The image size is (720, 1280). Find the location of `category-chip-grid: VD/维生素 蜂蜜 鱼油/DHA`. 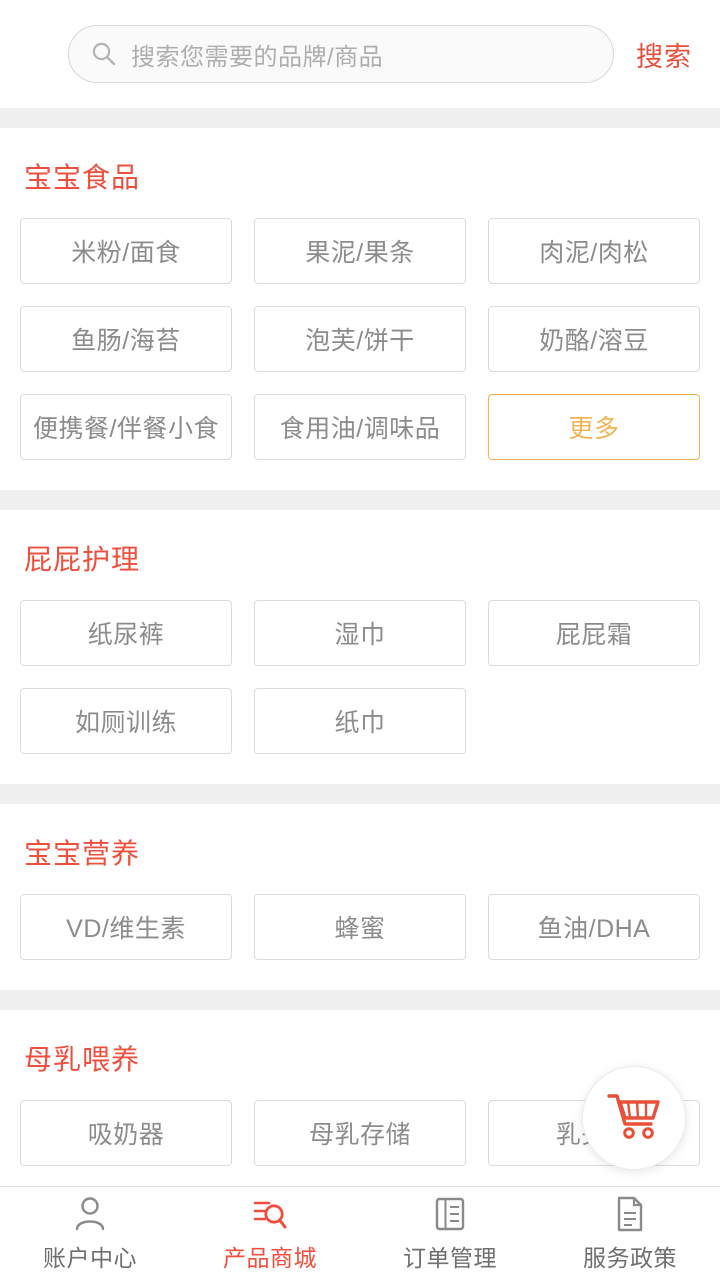

category-chip-grid: VD/维生素 蜂蜜 鱼油/DHA is located at coordinates (360, 942).